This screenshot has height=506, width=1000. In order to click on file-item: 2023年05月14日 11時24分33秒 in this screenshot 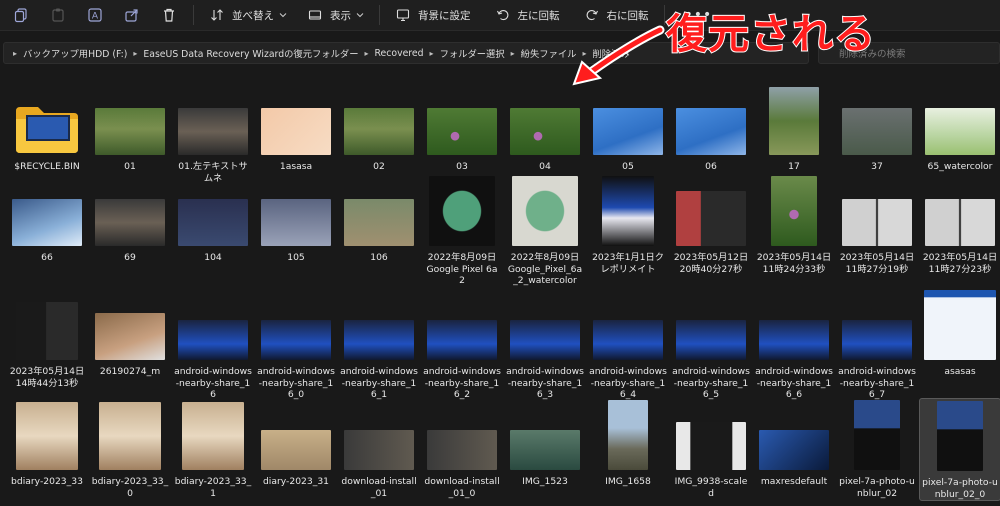, I will do `click(794, 225)`.